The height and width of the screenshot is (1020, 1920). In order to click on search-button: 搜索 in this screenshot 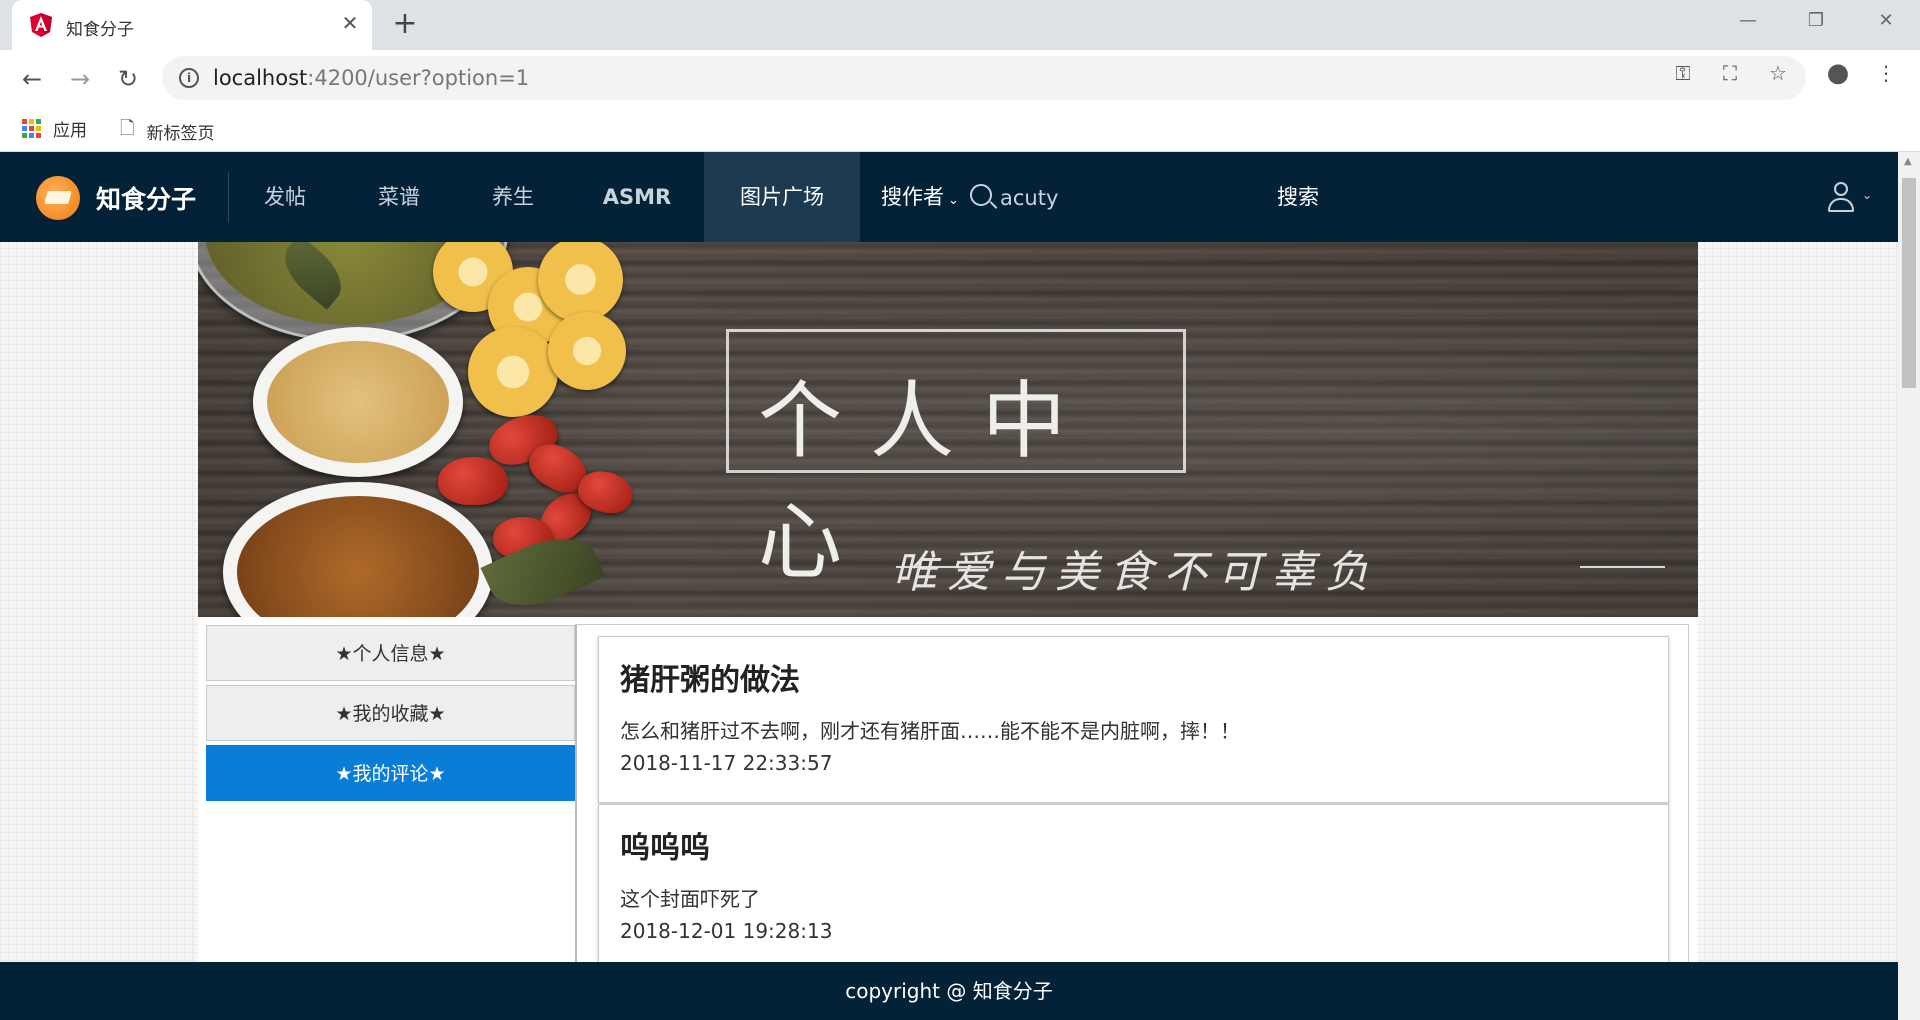, I will do `click(1298, 197)`.